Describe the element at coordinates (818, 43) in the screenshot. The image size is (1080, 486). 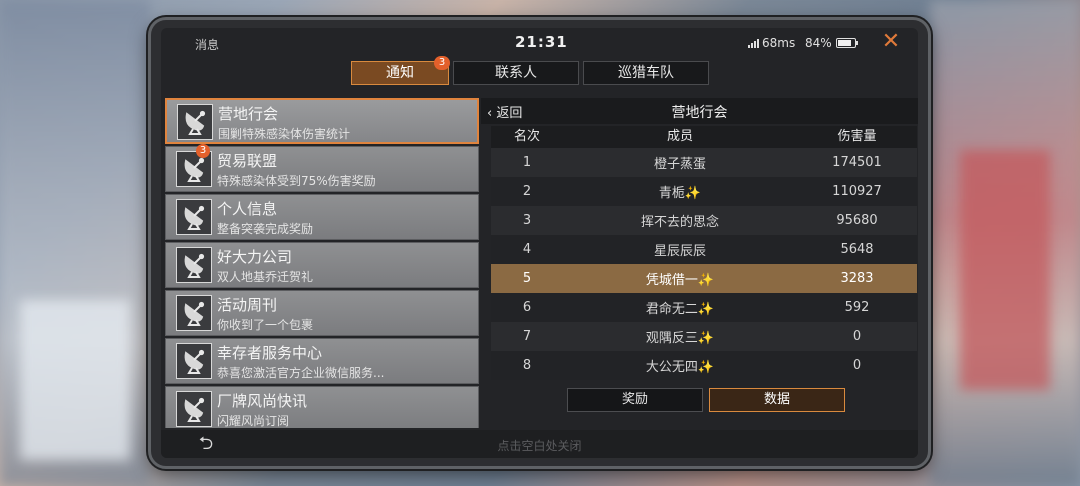
I see `battery-percent: 84%` at that location.